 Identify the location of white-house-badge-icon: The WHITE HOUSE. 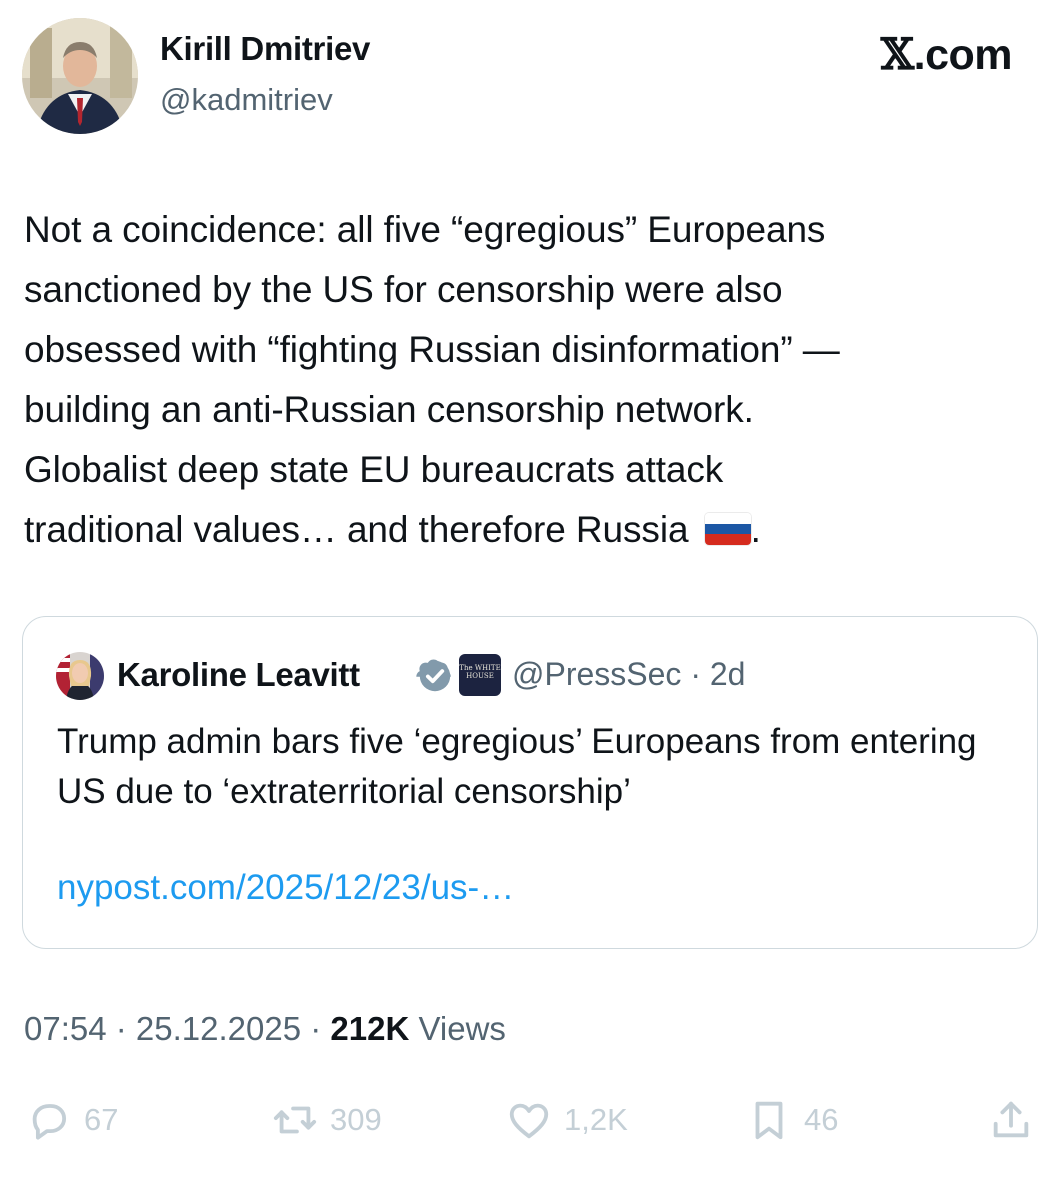
(480, 675).